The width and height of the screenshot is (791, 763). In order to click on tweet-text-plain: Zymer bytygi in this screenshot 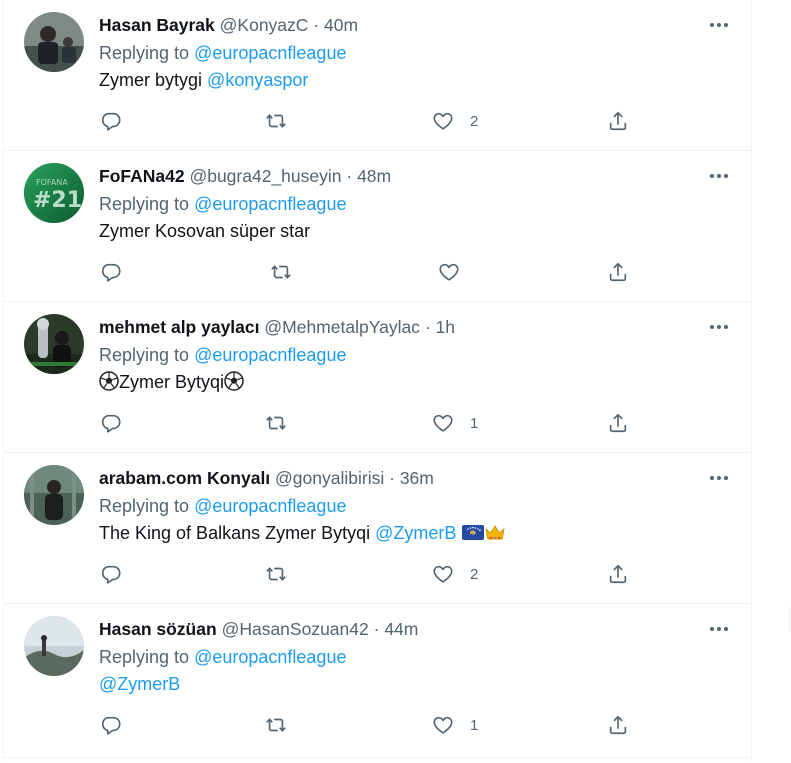, I will do `click(151, 80)`.